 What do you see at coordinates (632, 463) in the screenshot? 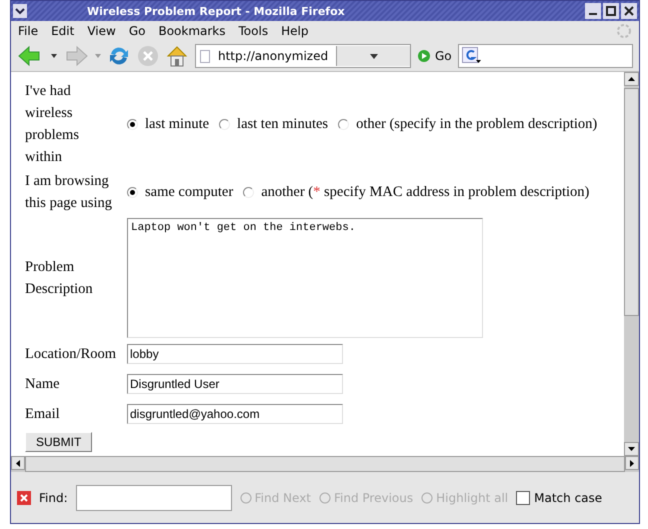
I see `scroll-right-icon` at bounding box center [632, 463].